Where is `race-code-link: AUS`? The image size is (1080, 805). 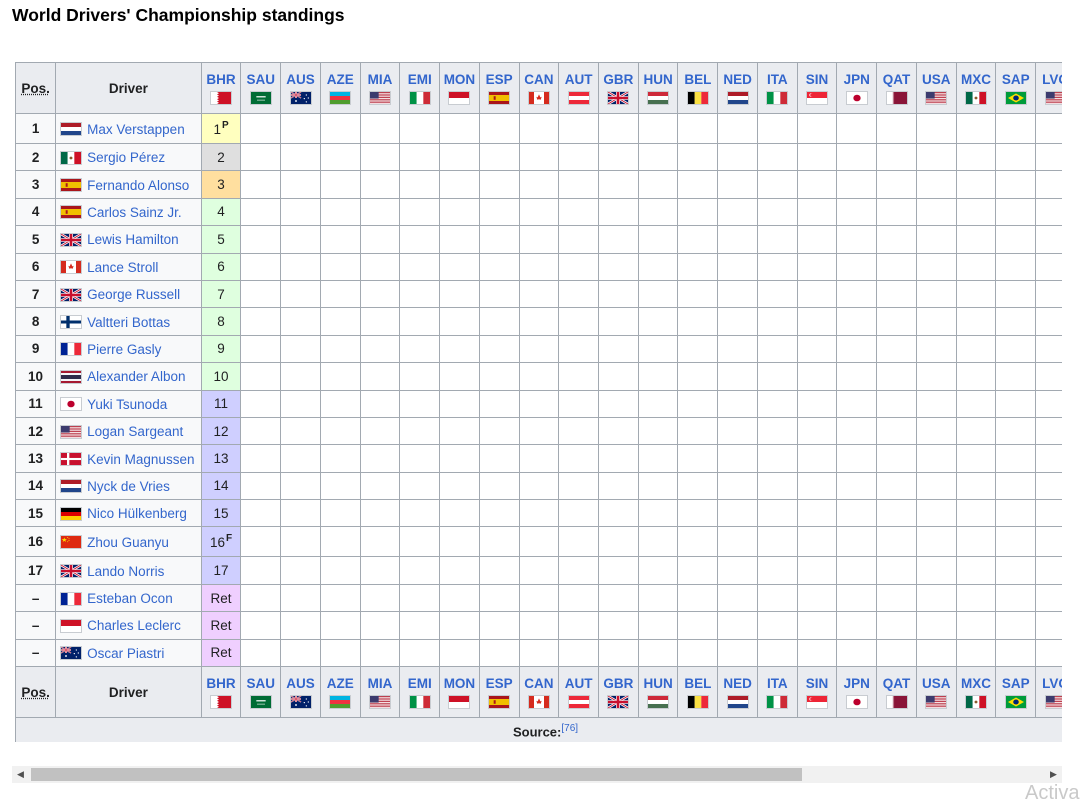 race-code-link: AUS is located at coordinates (300, 683).